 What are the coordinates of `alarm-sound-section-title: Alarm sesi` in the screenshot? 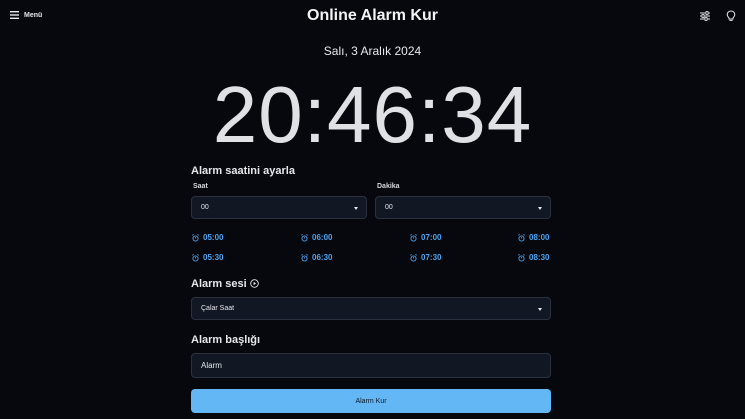 It's located at (225, 284).